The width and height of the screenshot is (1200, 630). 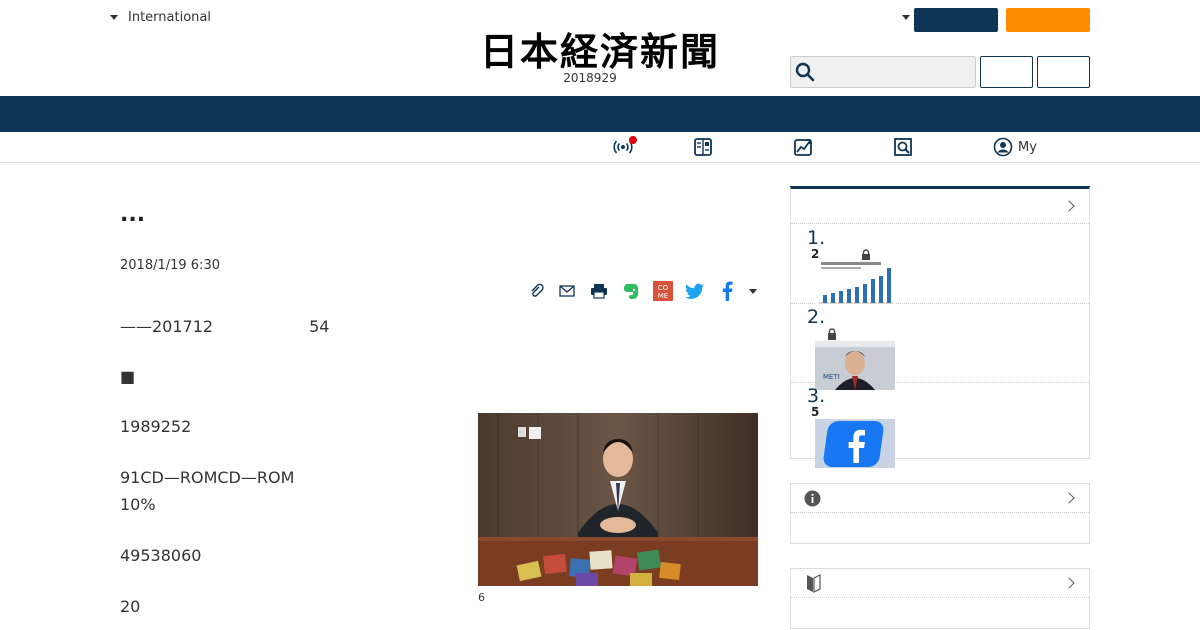 I want to click on edition-selector: International, so click(x=160, y=17).